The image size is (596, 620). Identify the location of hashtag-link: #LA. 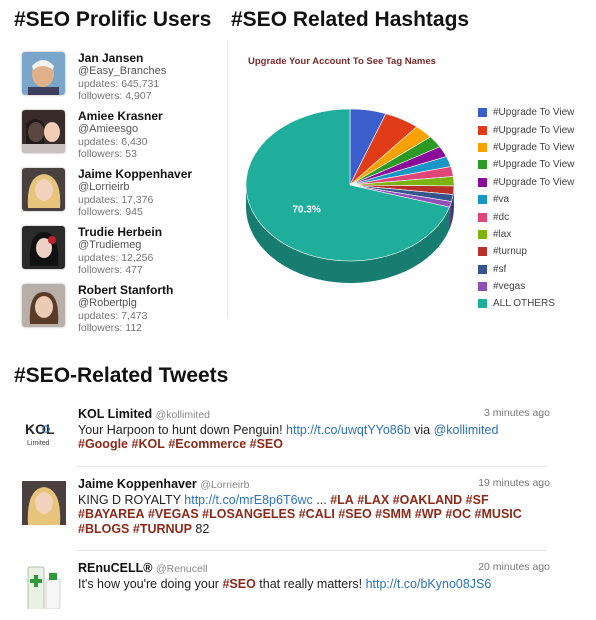
(342, 500).